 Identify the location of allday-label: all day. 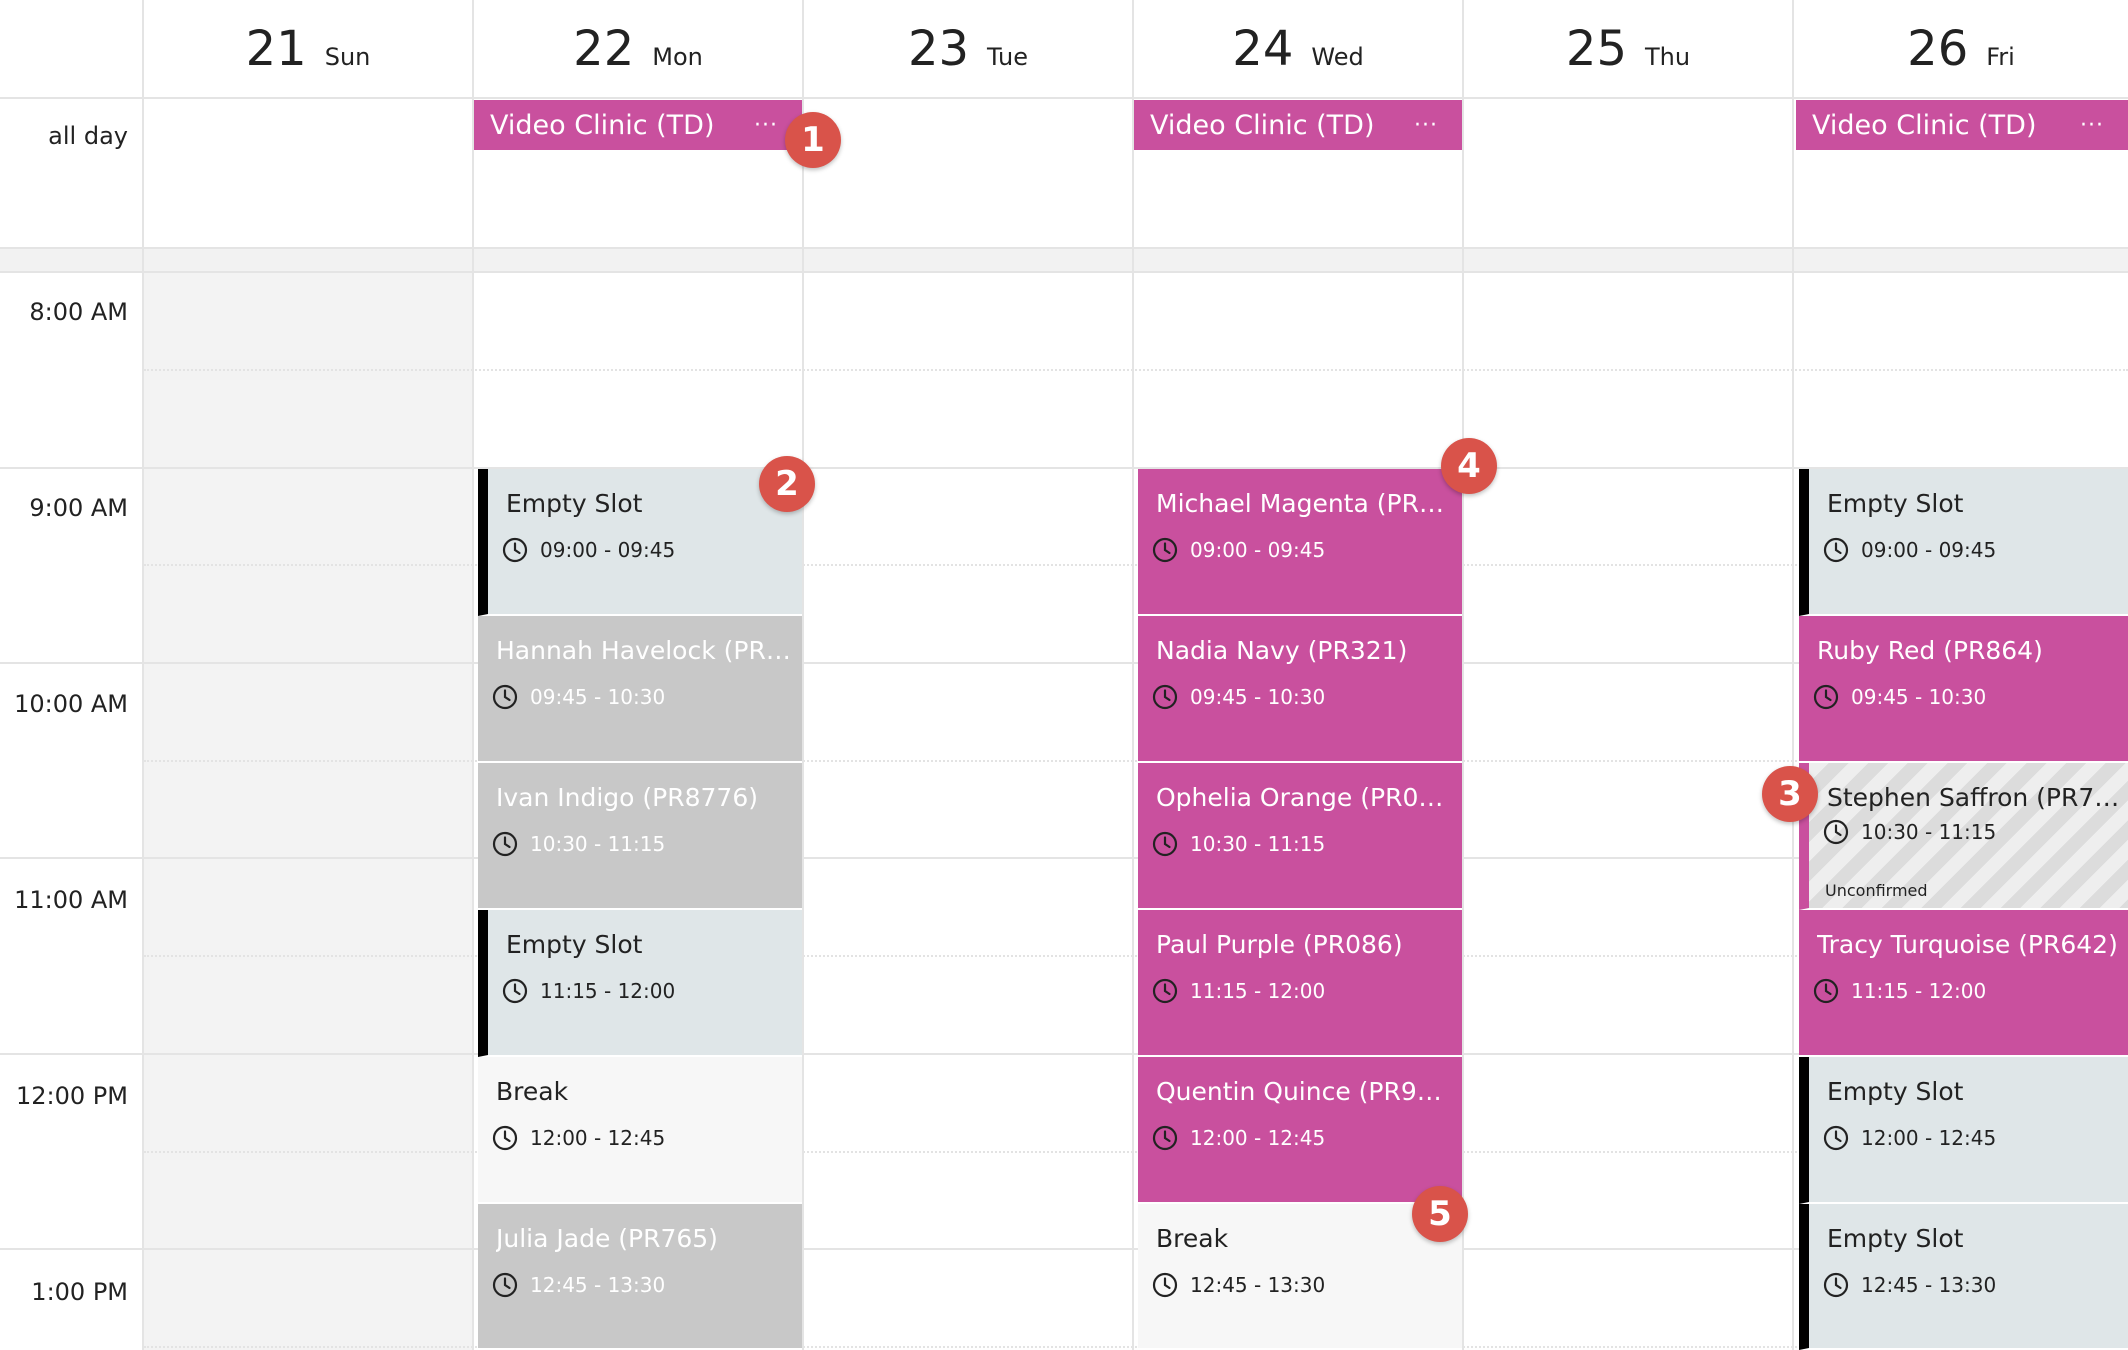
(88, 136).